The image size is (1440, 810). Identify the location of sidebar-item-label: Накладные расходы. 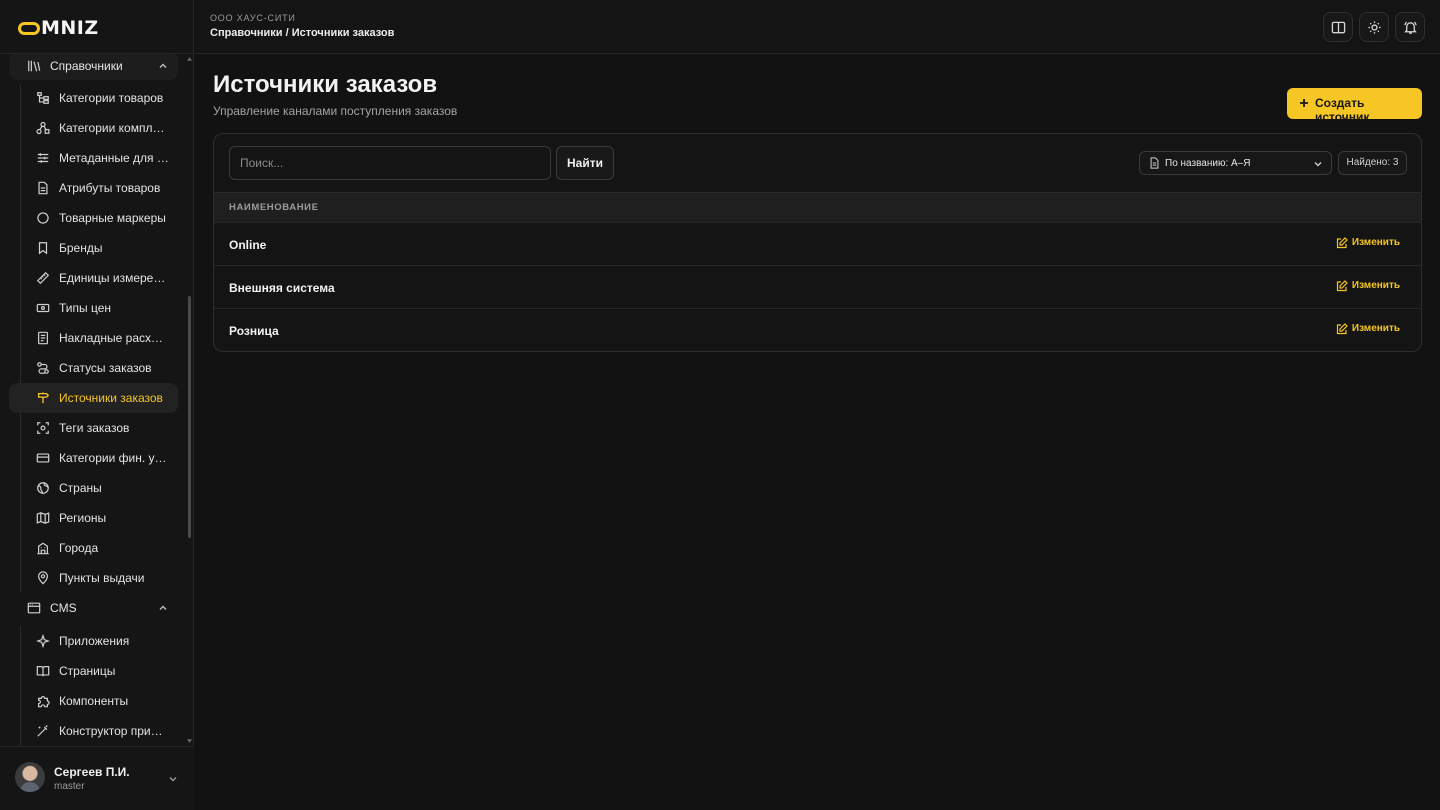
(114, 338).